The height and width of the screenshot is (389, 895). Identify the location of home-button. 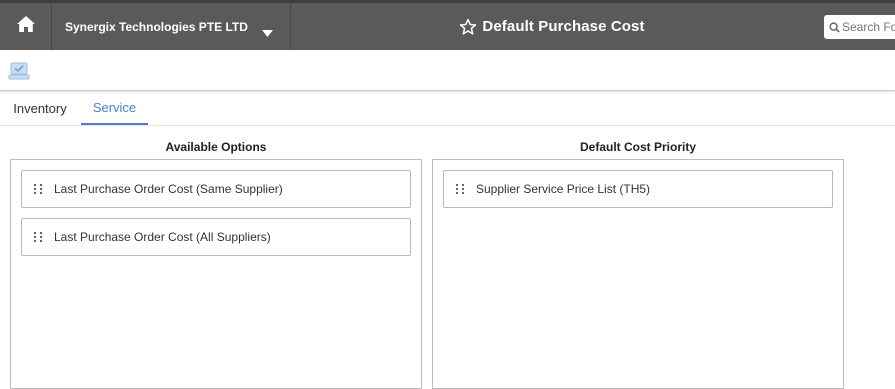
(26, 26).